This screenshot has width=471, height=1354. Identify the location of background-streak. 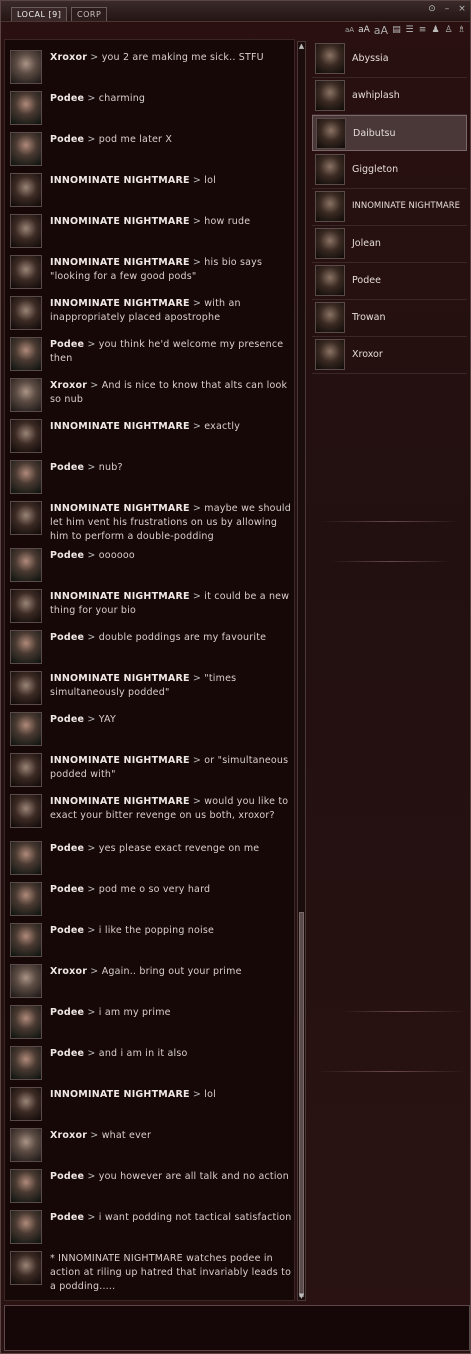
(391, 521).